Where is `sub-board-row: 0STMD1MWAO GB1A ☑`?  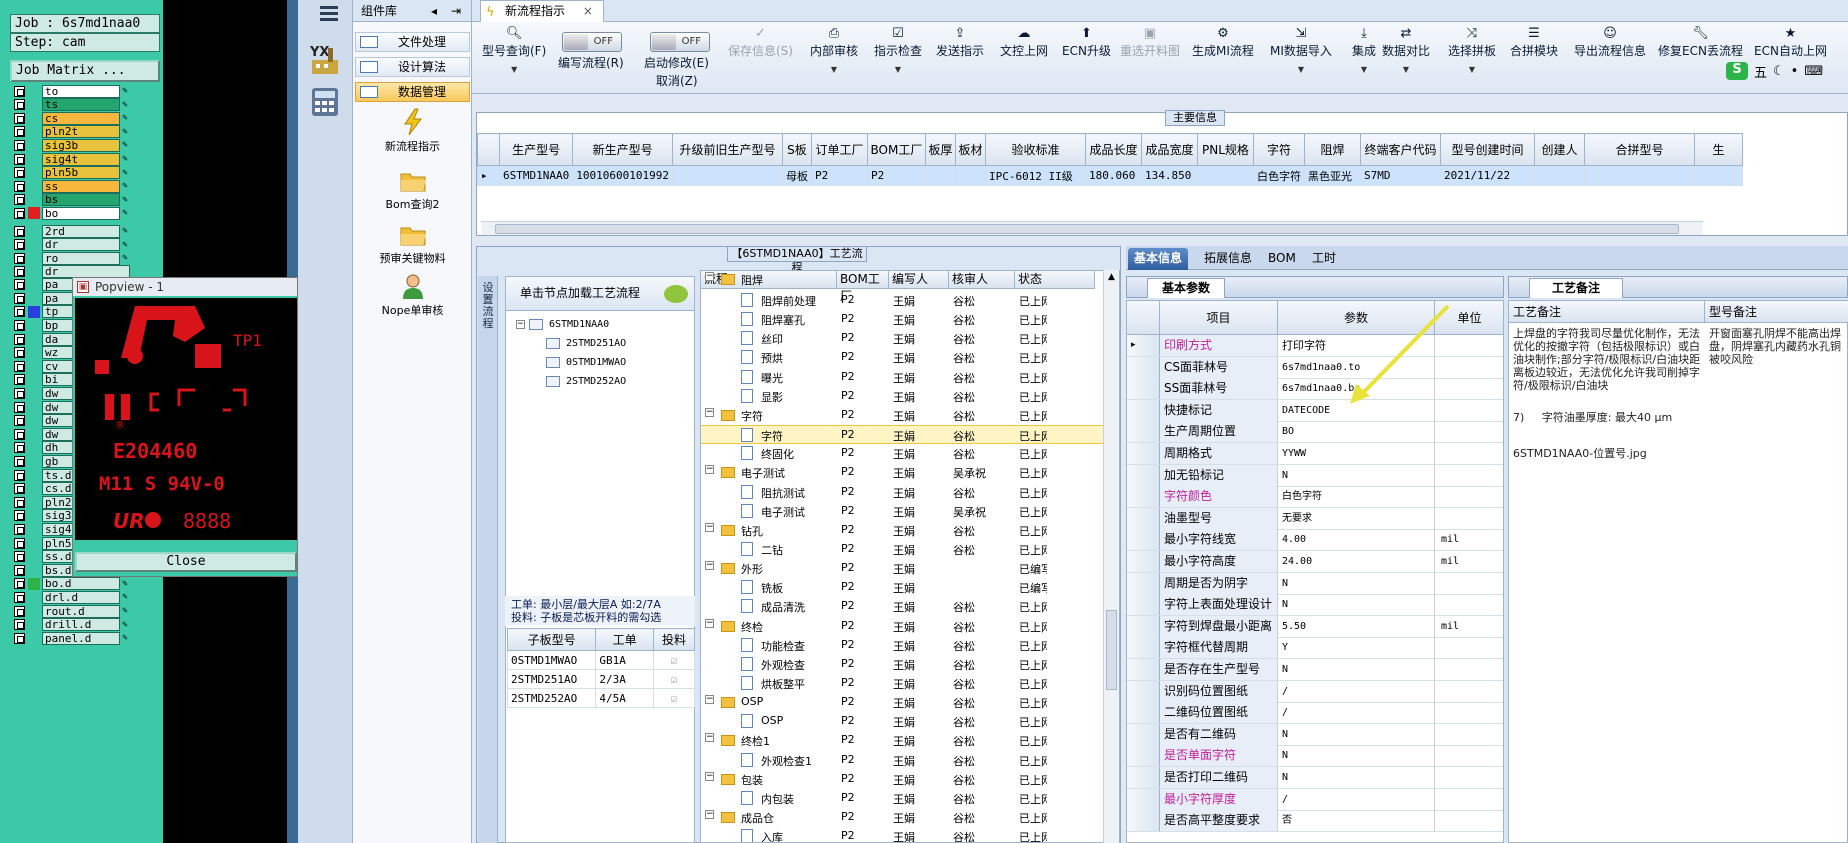
sub-board-row: 0STMD1MWAO GB1A ☑ is located at coordinates (601, 660).